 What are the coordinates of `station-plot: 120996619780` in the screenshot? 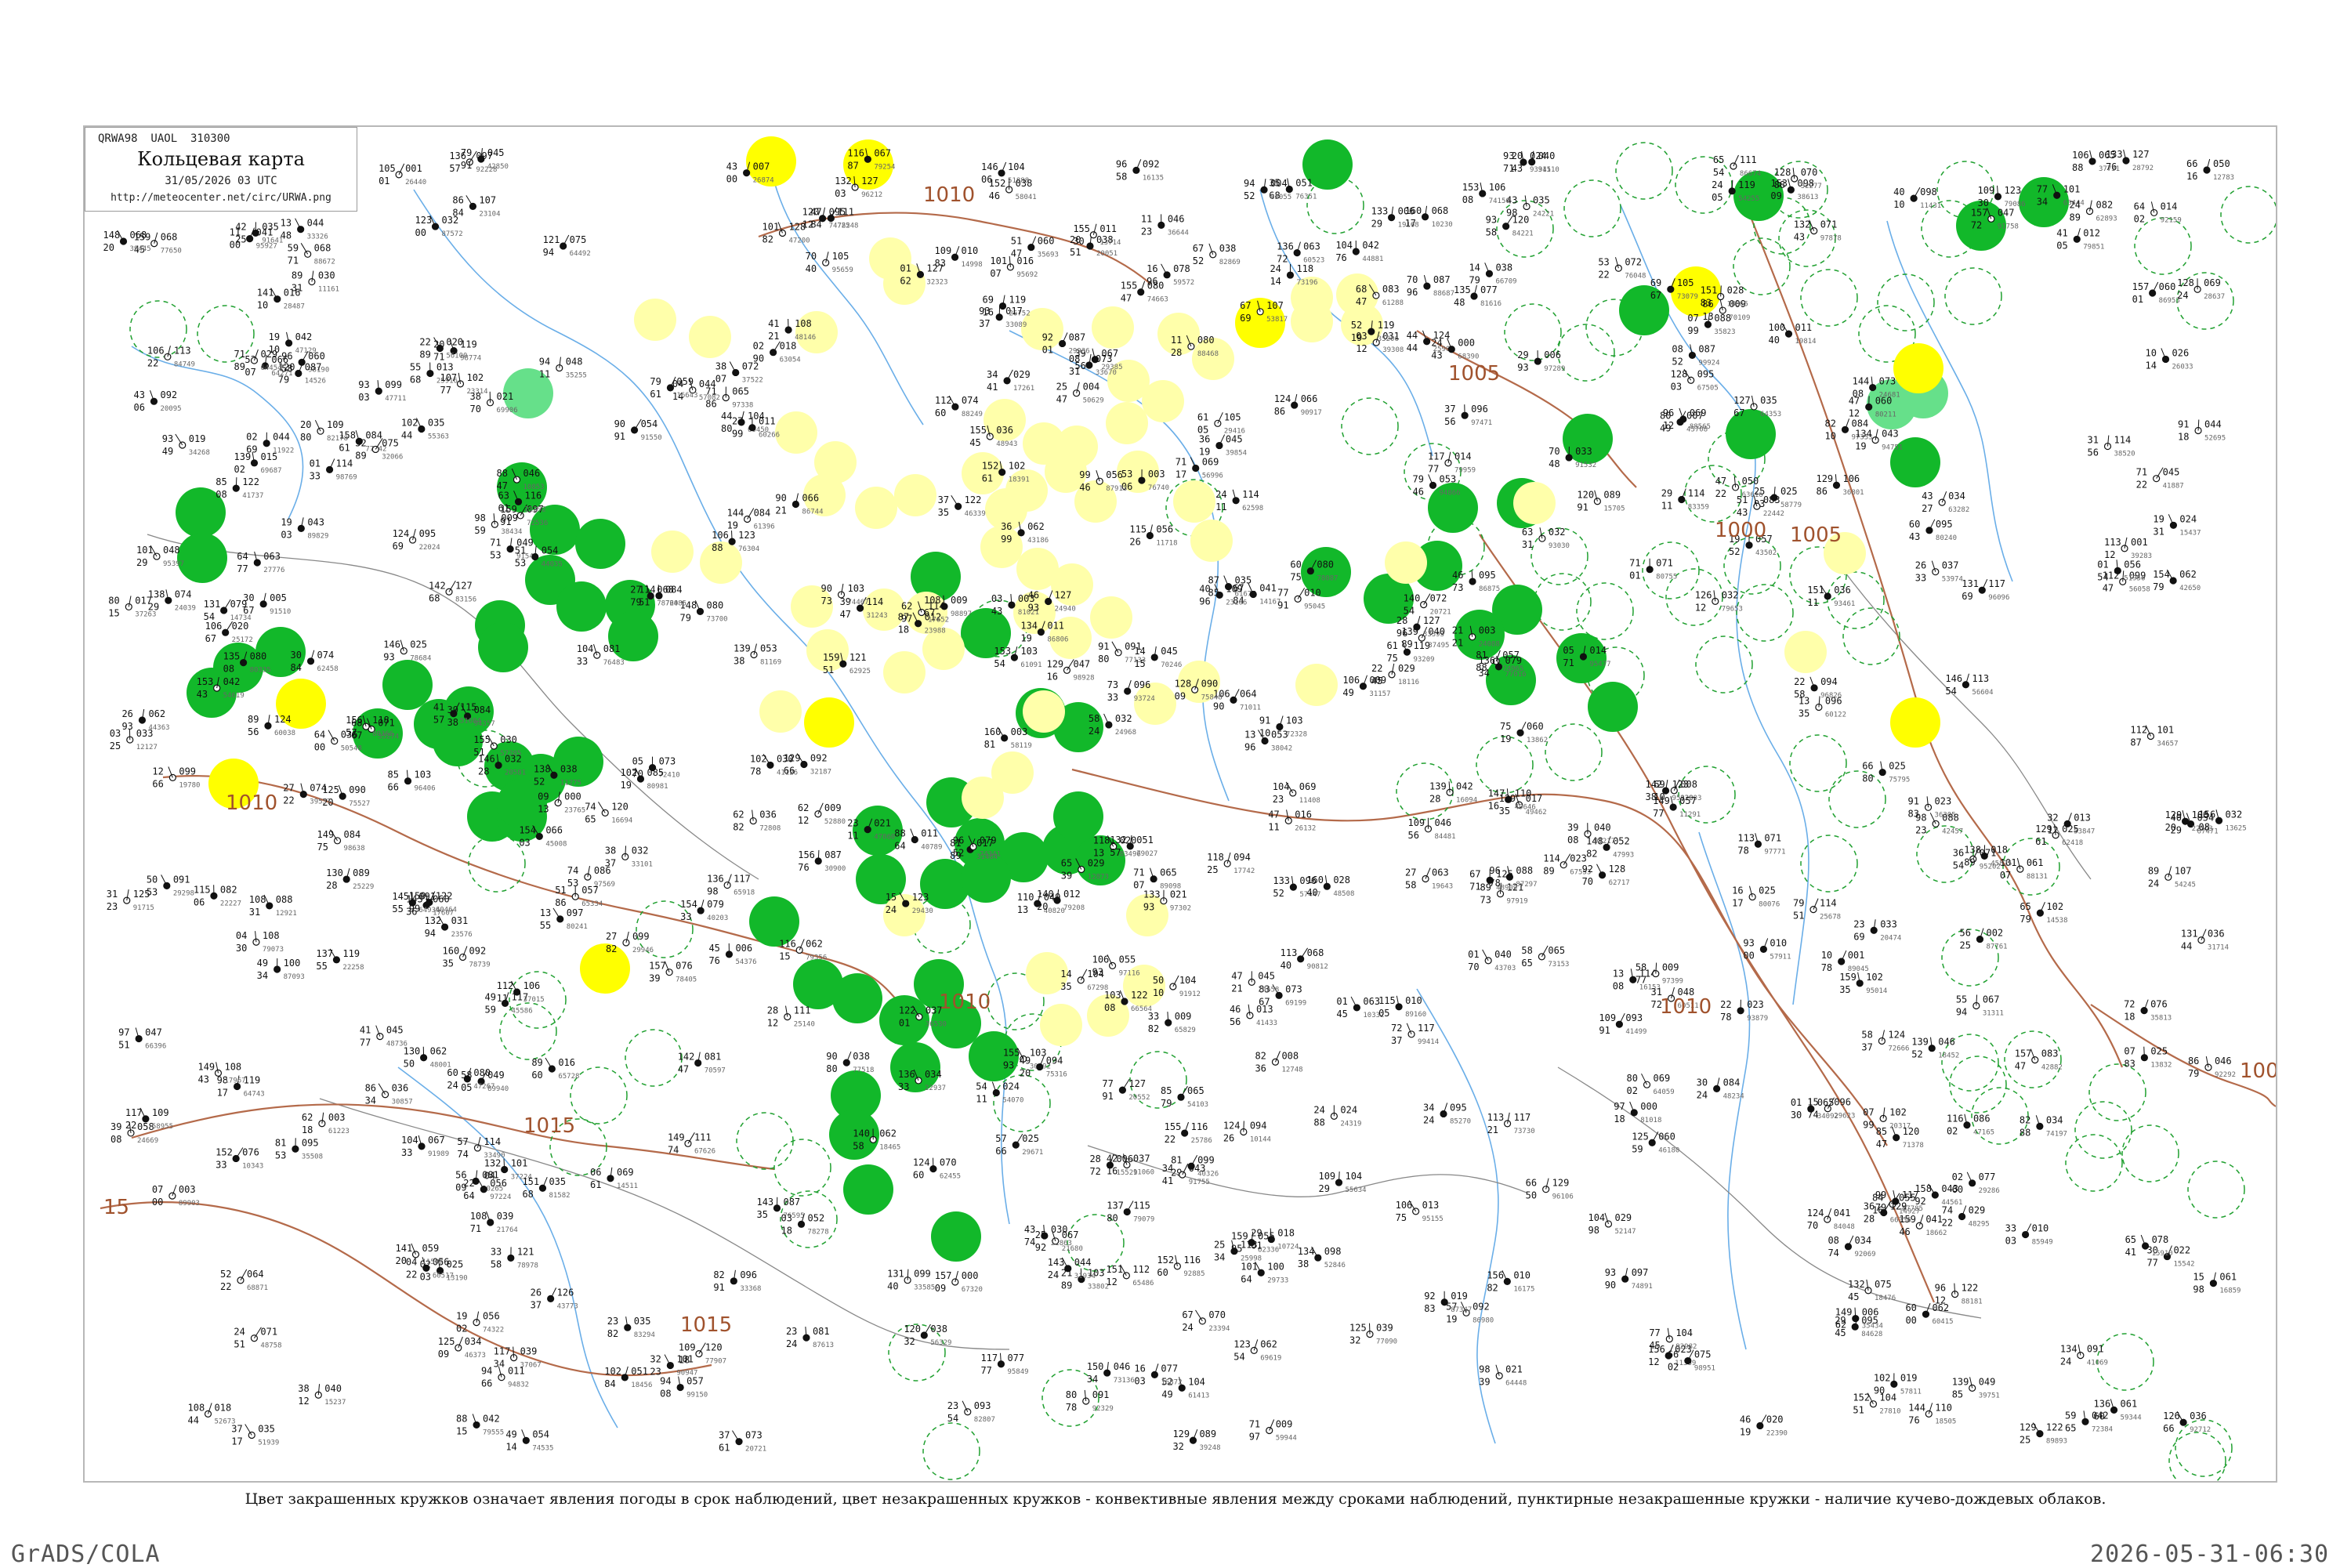 It's located at (176, 777).